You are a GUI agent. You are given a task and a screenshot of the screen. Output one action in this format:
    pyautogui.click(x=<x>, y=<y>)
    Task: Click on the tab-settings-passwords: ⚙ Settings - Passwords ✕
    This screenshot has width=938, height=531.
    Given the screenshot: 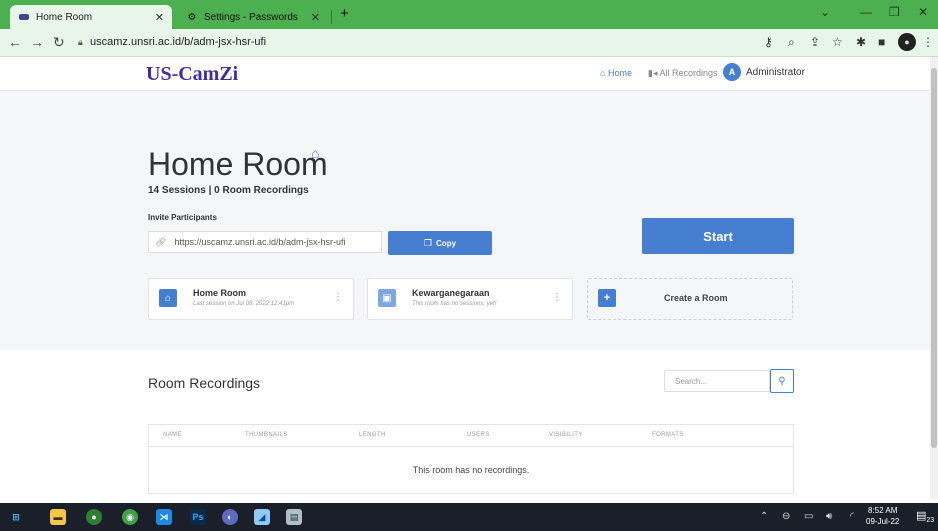 What is the action you would take?
    pyautogui.click(x=253, y=17)
    